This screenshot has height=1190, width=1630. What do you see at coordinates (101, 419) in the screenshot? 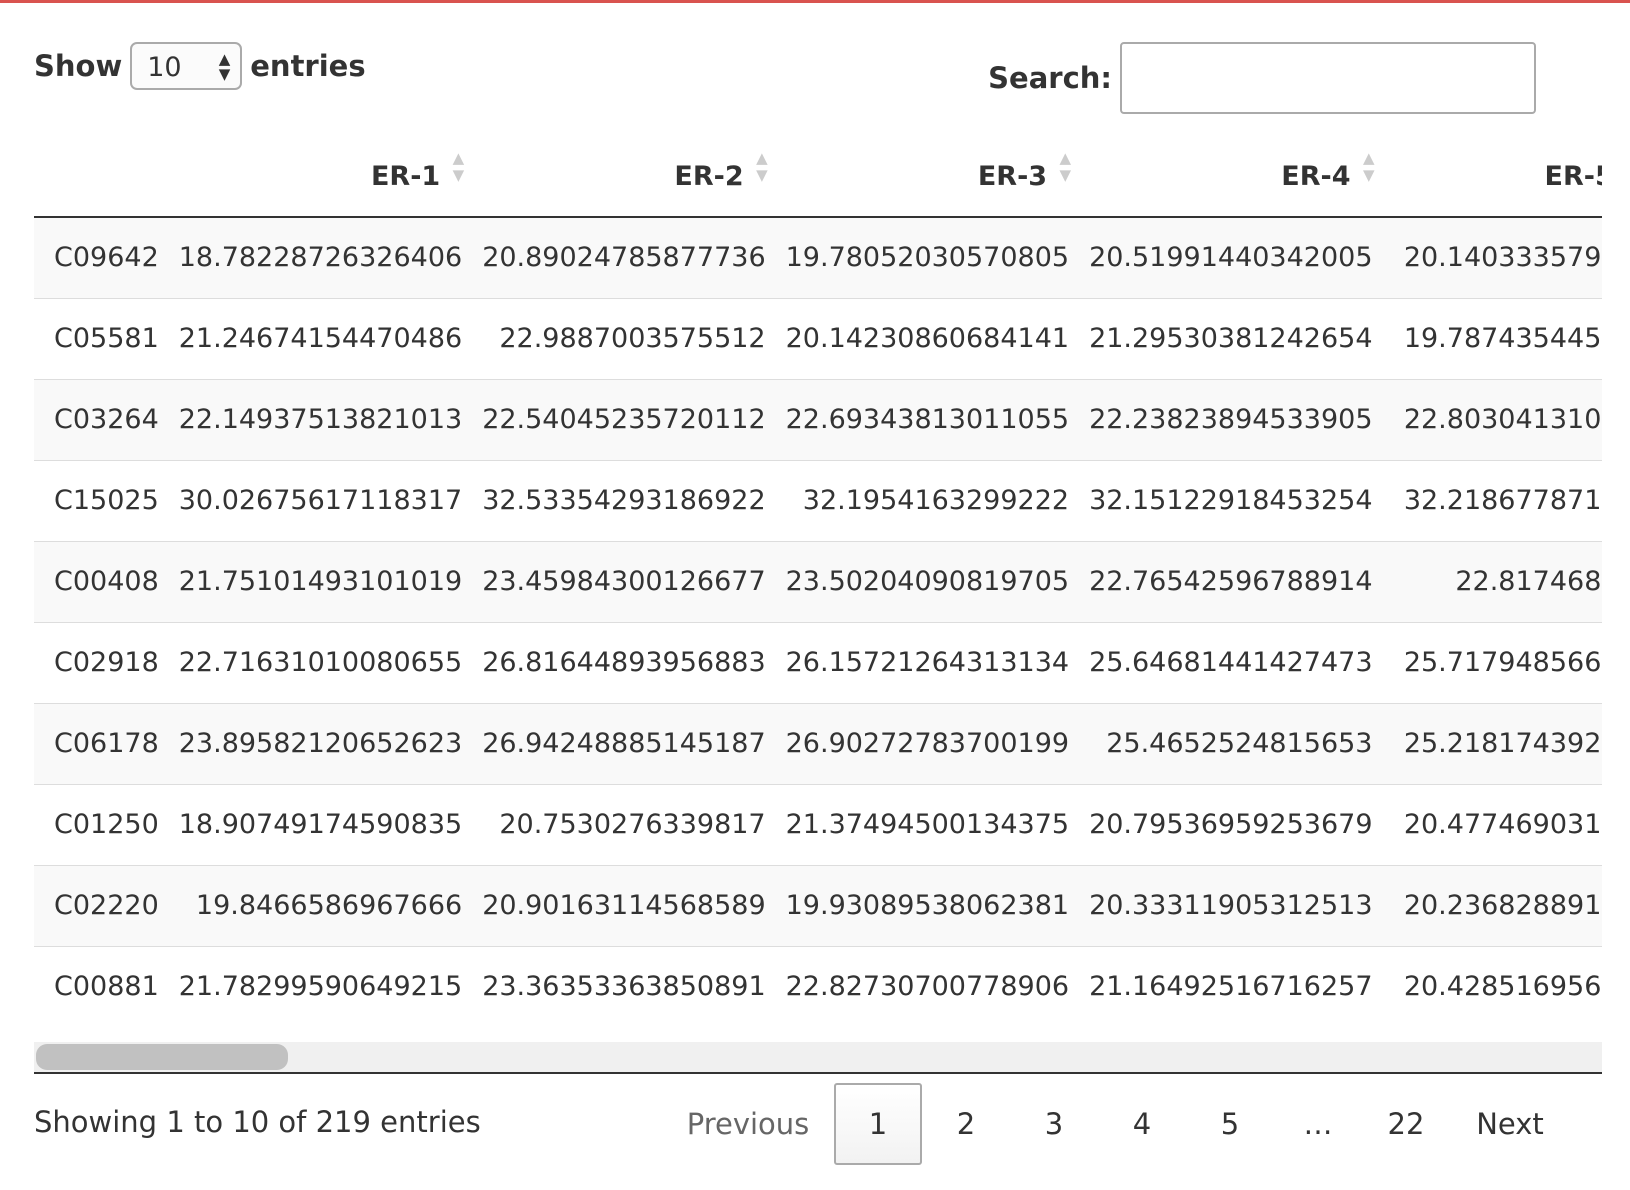
I see `row-name-cell: C03264` at bounding box center [101, 419].